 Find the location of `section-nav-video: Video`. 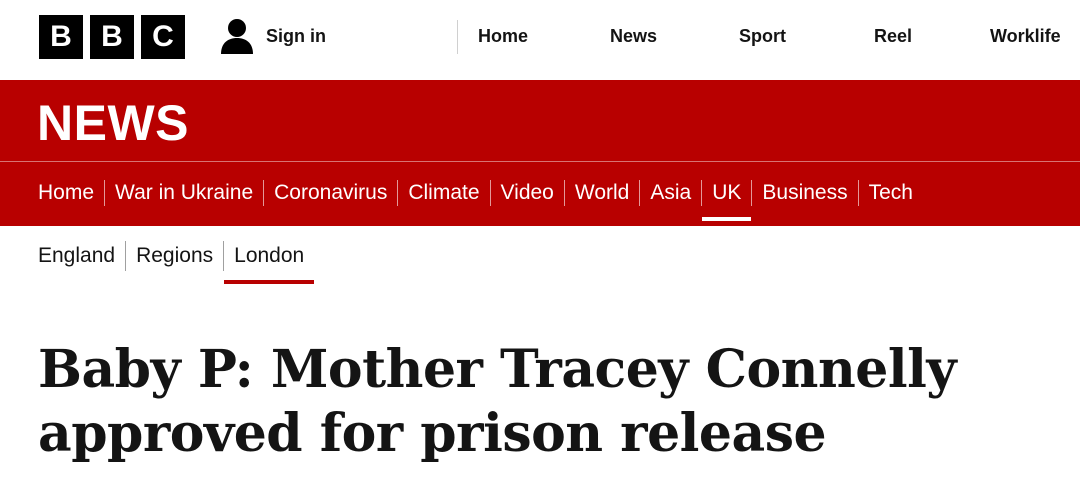

section-nav-video: Video is located at coordinates (527, 193).